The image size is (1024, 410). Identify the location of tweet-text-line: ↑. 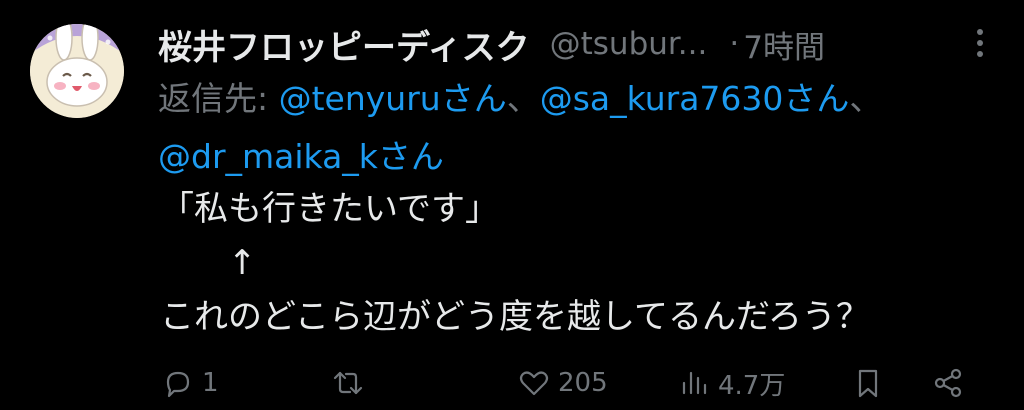
(208, 263).